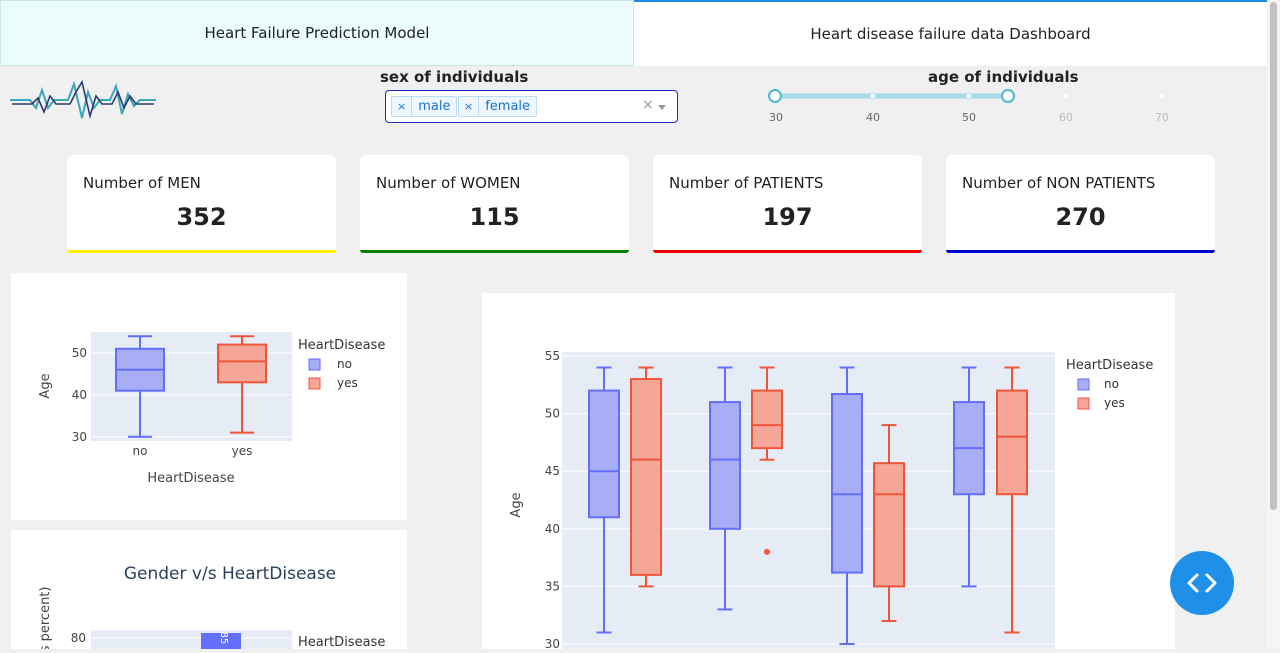  I want to click on y-tick: 55, so click(552, 356).